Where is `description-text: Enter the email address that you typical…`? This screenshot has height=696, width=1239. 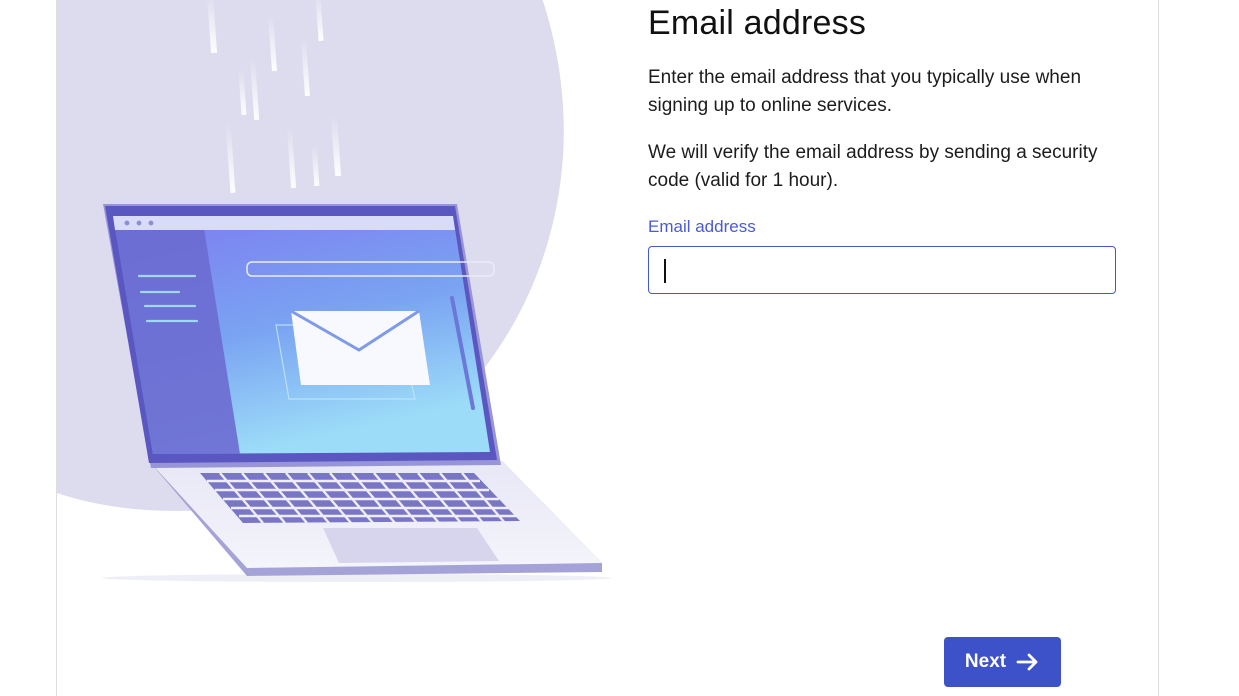 description-text: Enter the email address that you typical… is located at coordinates (865, 91).